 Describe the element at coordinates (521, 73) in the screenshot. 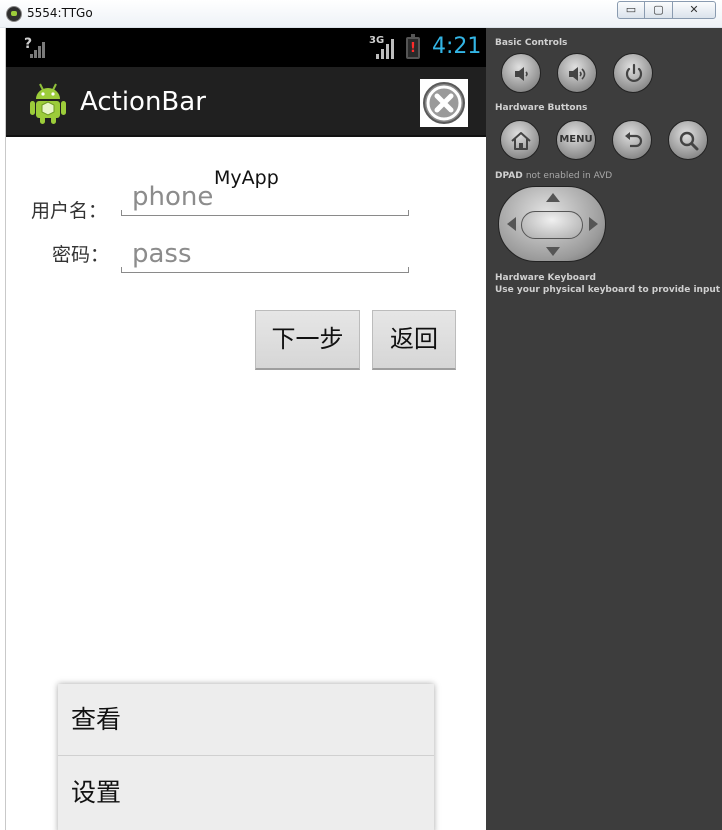

I see `volume-down-icon` at that location.